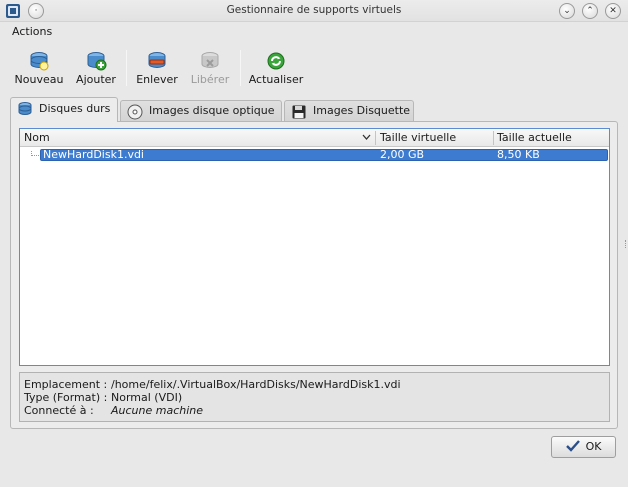  I want to click on refresh-button-label: Actualiser, so click(276, 79).